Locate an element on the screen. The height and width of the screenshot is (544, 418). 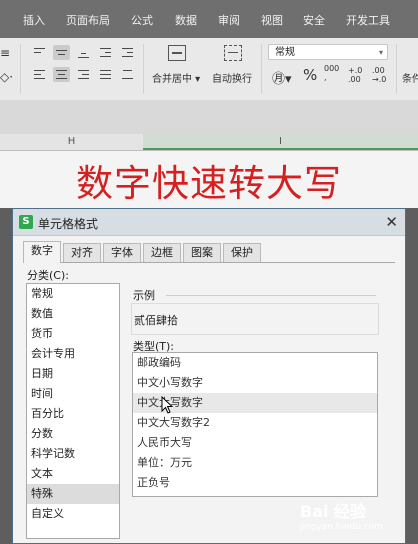
category-item: 文本 is located at coordinates (73, 474).